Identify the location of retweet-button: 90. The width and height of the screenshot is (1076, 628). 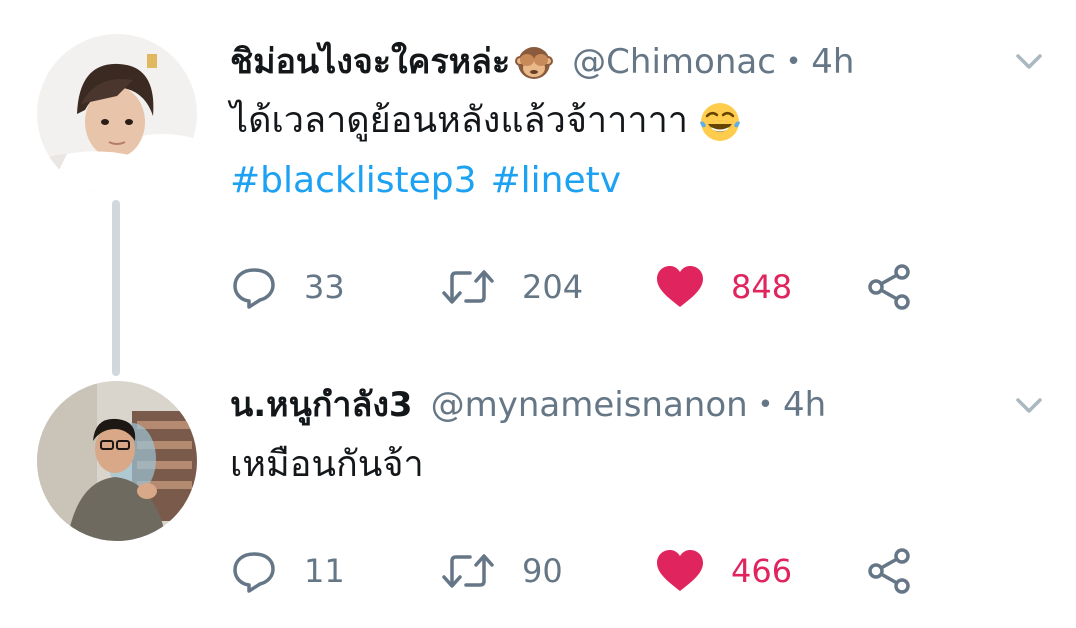
(501, 571).